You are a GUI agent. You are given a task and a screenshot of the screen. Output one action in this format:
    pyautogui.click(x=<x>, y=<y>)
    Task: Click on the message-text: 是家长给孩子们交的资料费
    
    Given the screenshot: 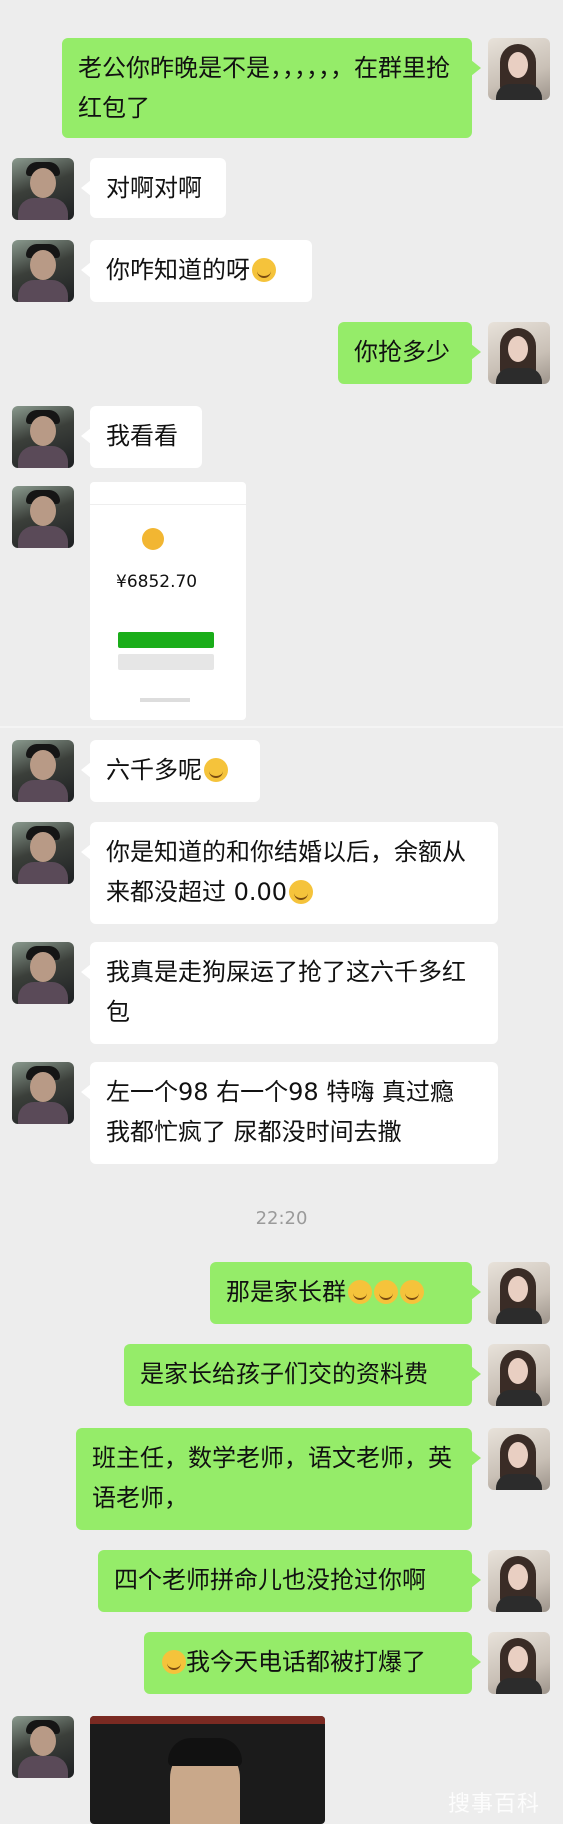 What is the action you would take?
    pyautogui.click(x=284, y=1374)
    